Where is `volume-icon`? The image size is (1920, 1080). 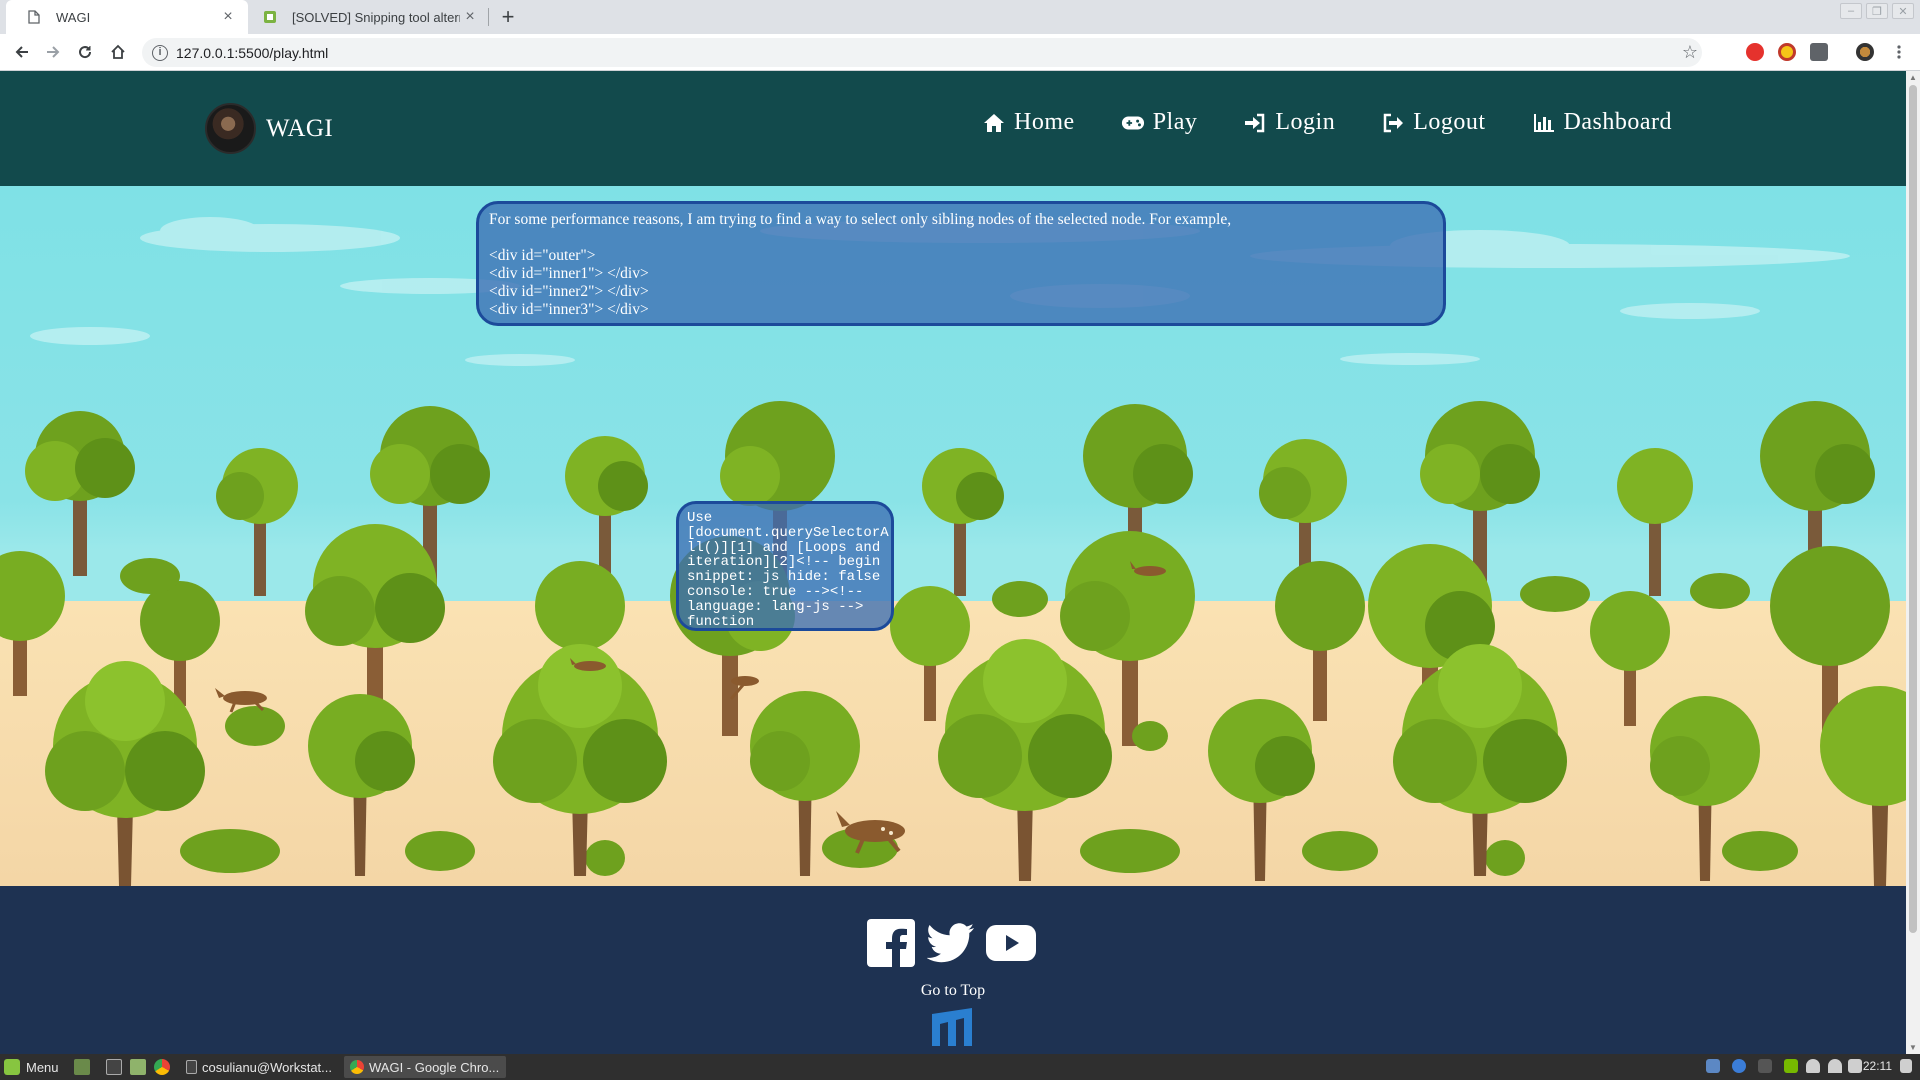 volume-icon is located at coordinates (1906, 1066).